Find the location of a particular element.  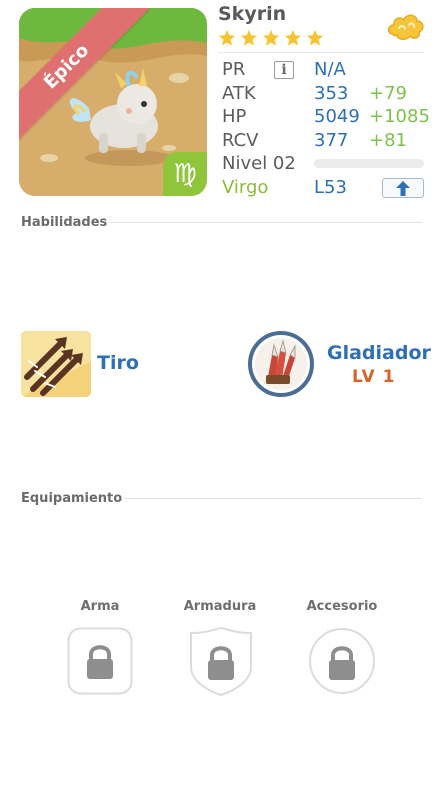

hp-bonus: +1085 is located at coordinates (399, 116).